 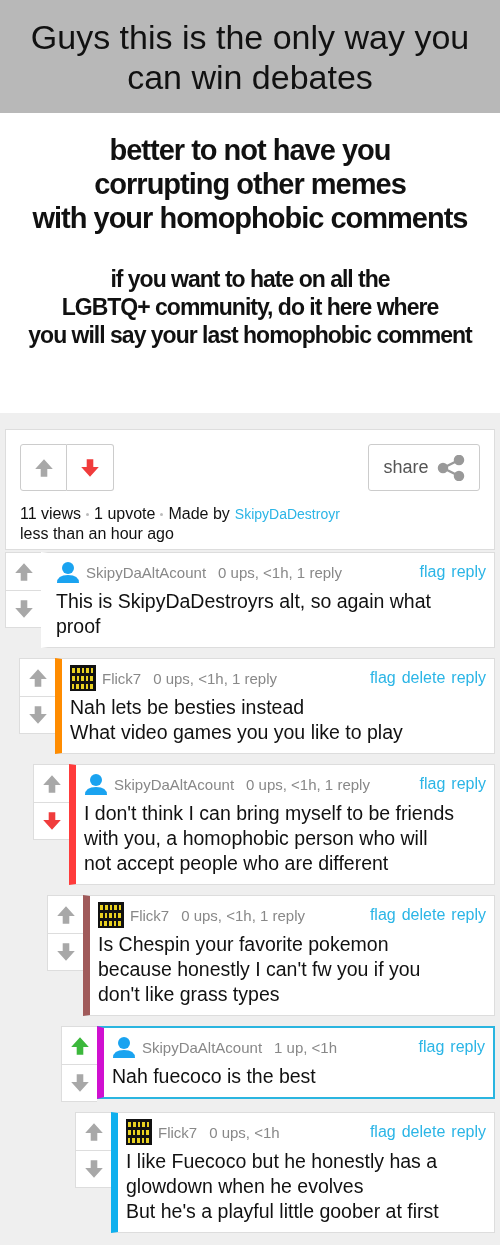 I want to click on comment-meta: 0 ups, <1h, so click(x=244, y=1132).